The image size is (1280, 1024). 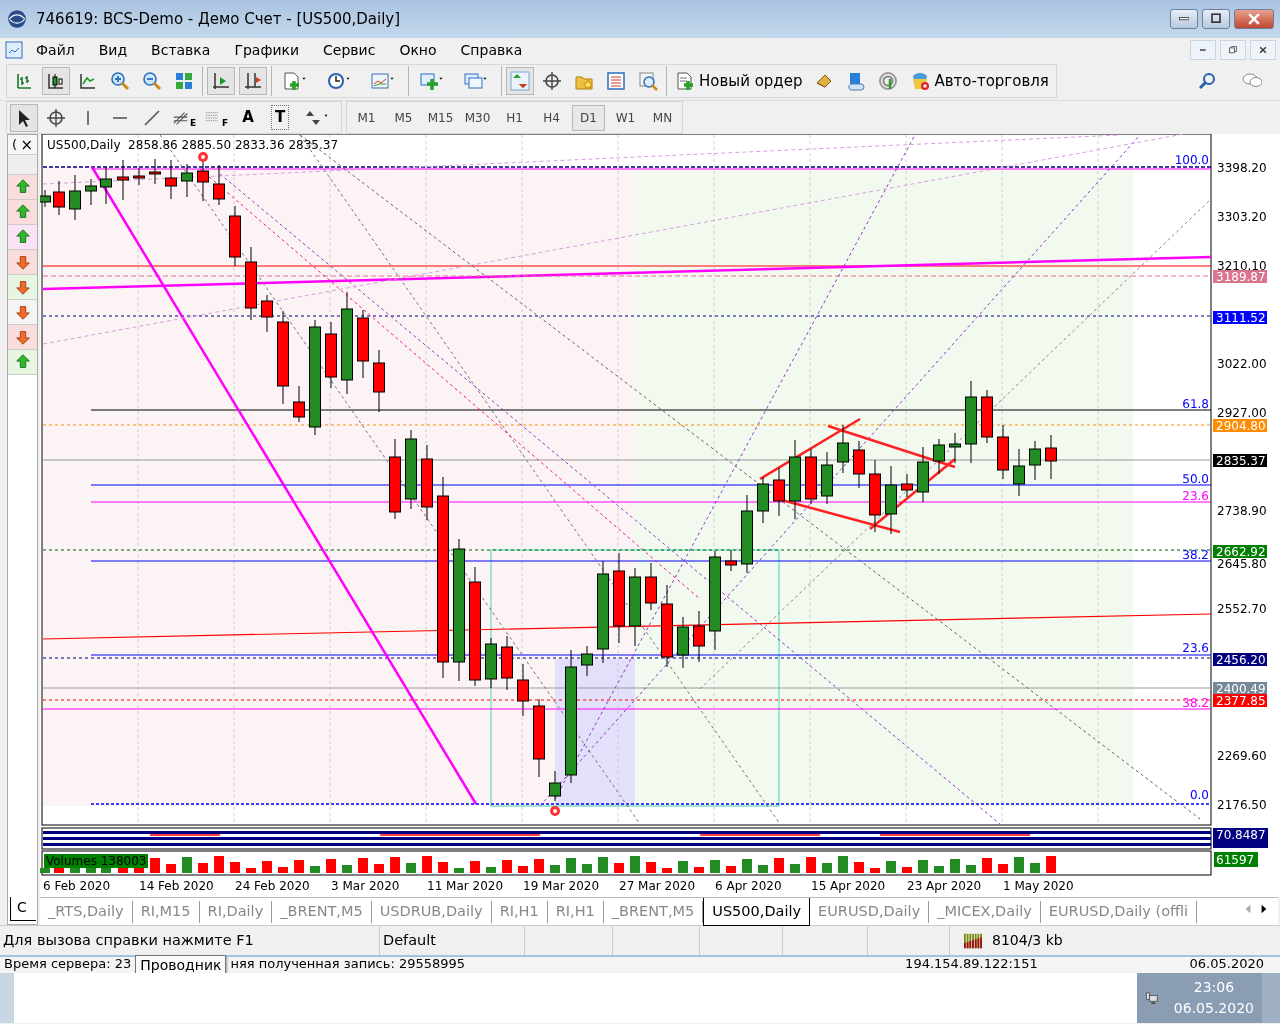 I want to click on drawing-tool-button: F, so click(x=216, y=117).